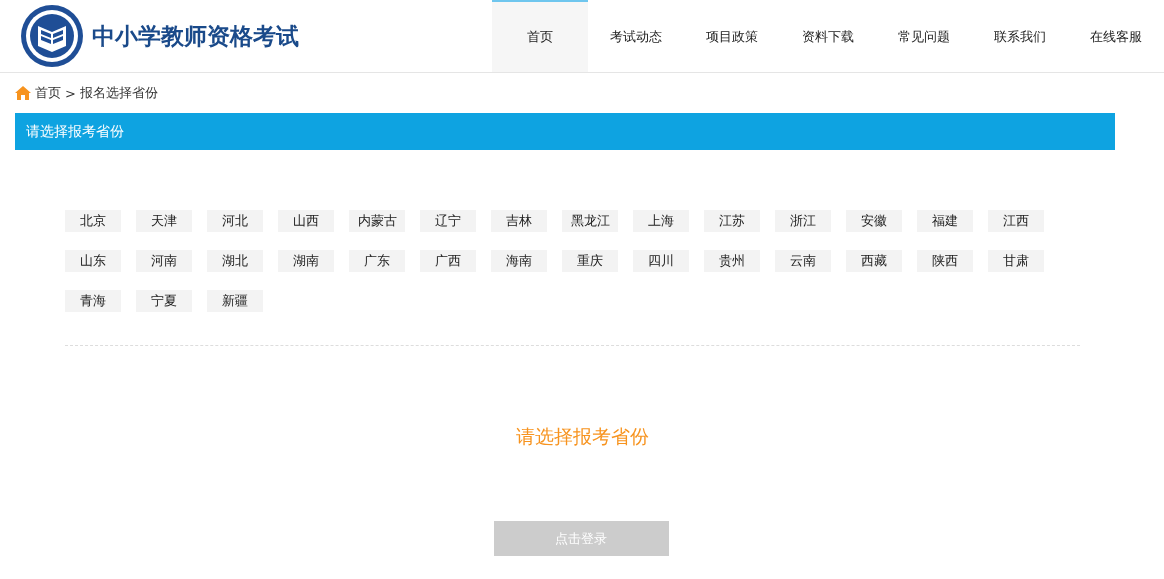 This screenshot has width=1164, height=579. Describe the element at coordinates (582, 436) in the screenshot. I see `prompt-text: 请选择报考省份` at that location.